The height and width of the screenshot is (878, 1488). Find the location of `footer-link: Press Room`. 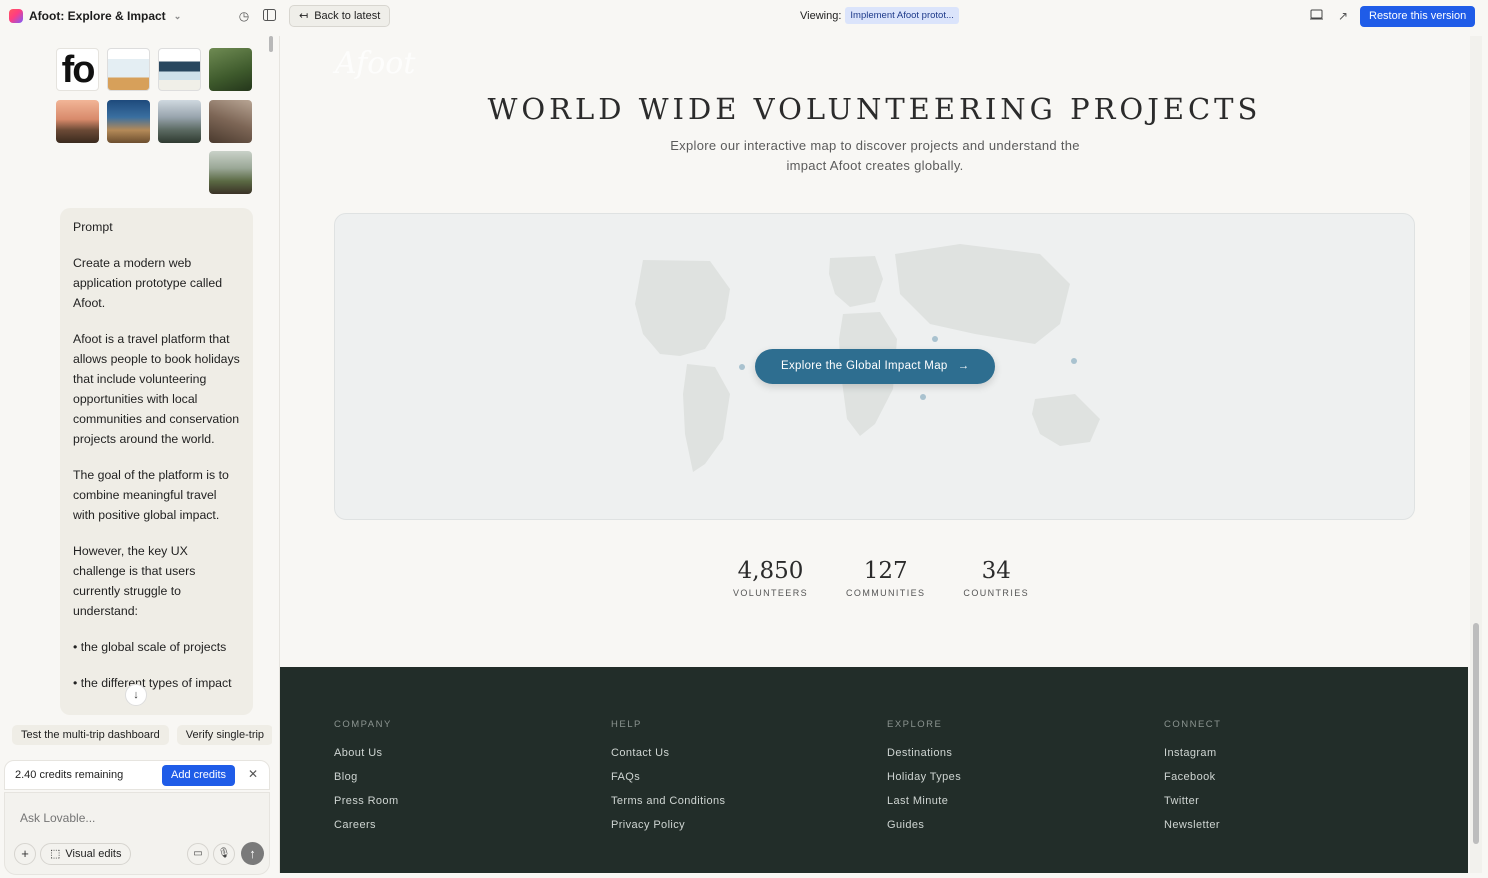

footer-link: Press Room is located at coordinates (366, 801).